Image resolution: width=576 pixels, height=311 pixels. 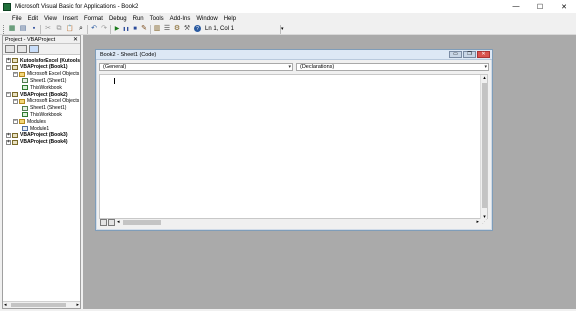 What do you see at coordinates (48, 29) in the screenshot?
I see `cut-icon: ✂` at bounding box center [48, 29].